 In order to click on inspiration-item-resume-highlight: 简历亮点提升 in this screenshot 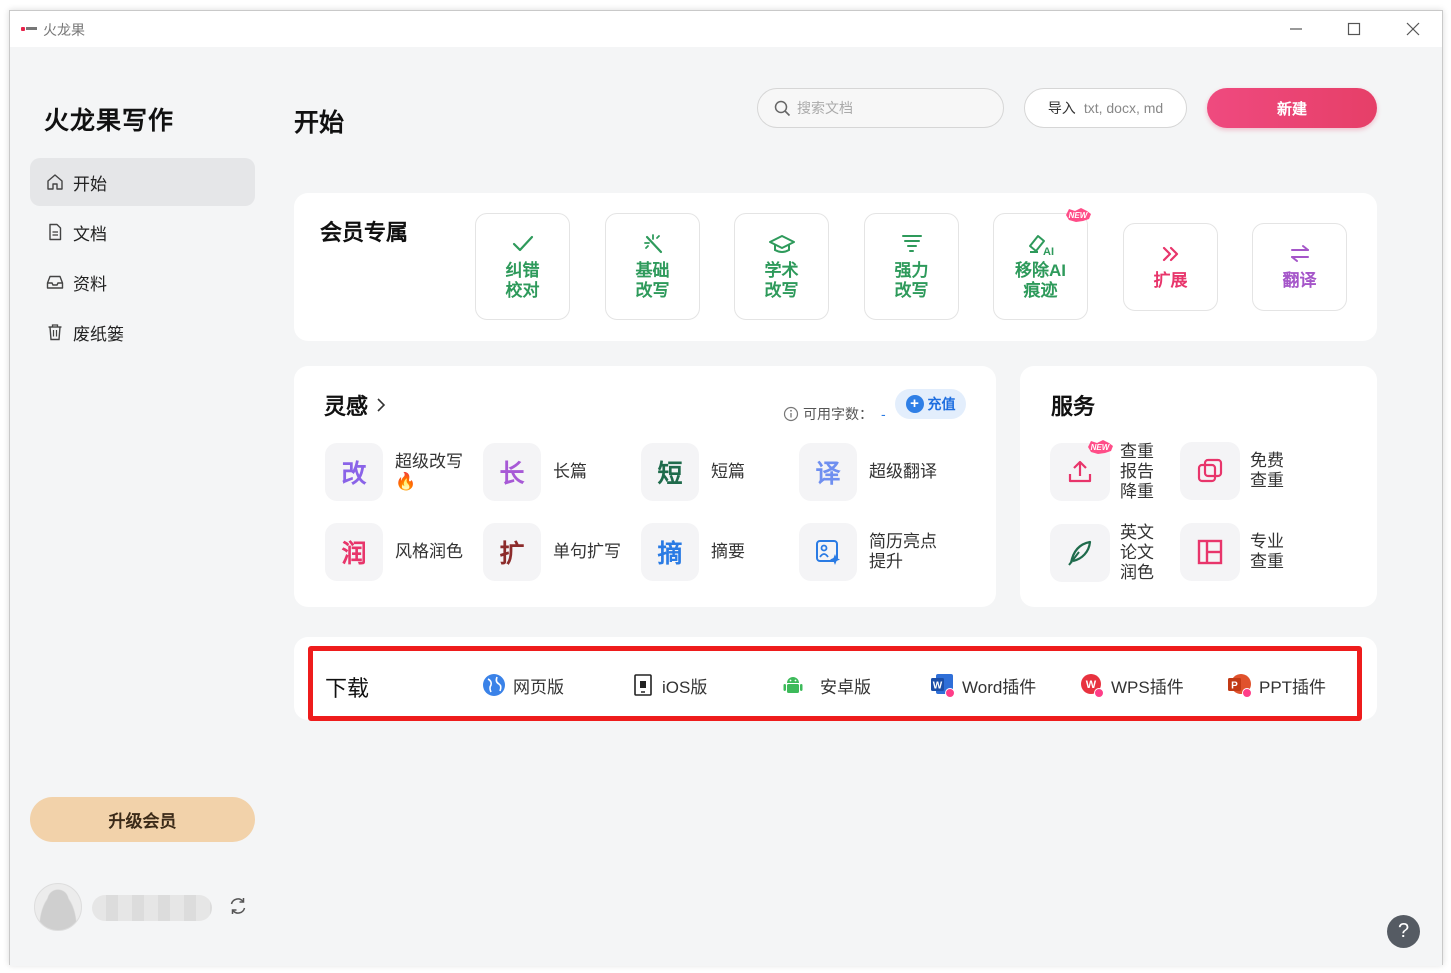, I will do `click(873, 552)`.